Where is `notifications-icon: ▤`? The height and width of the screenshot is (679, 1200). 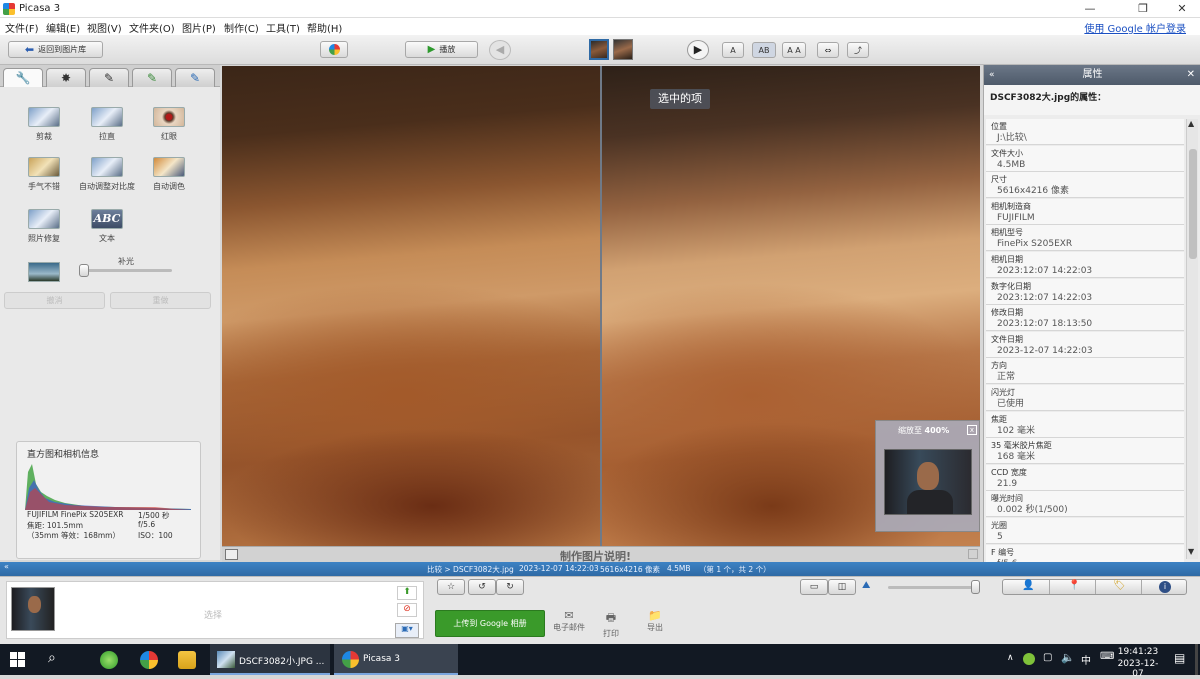 notifications-icon: ▤ is located at coordinates (1179, 658).